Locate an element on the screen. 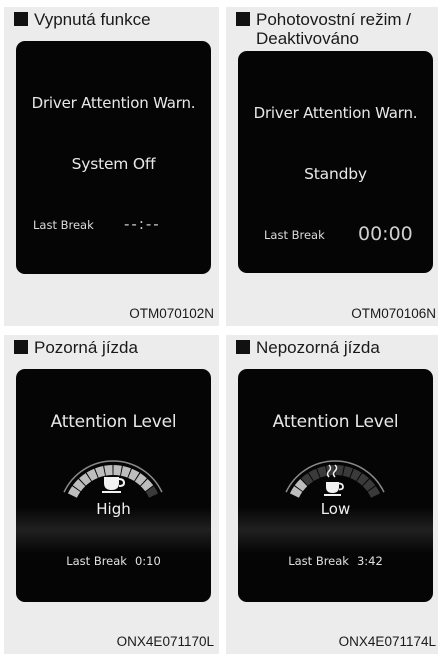 The width and height of the screenshot is (438, 654). figure-code: ONX4E071174L is located at coordinates (387, 641).